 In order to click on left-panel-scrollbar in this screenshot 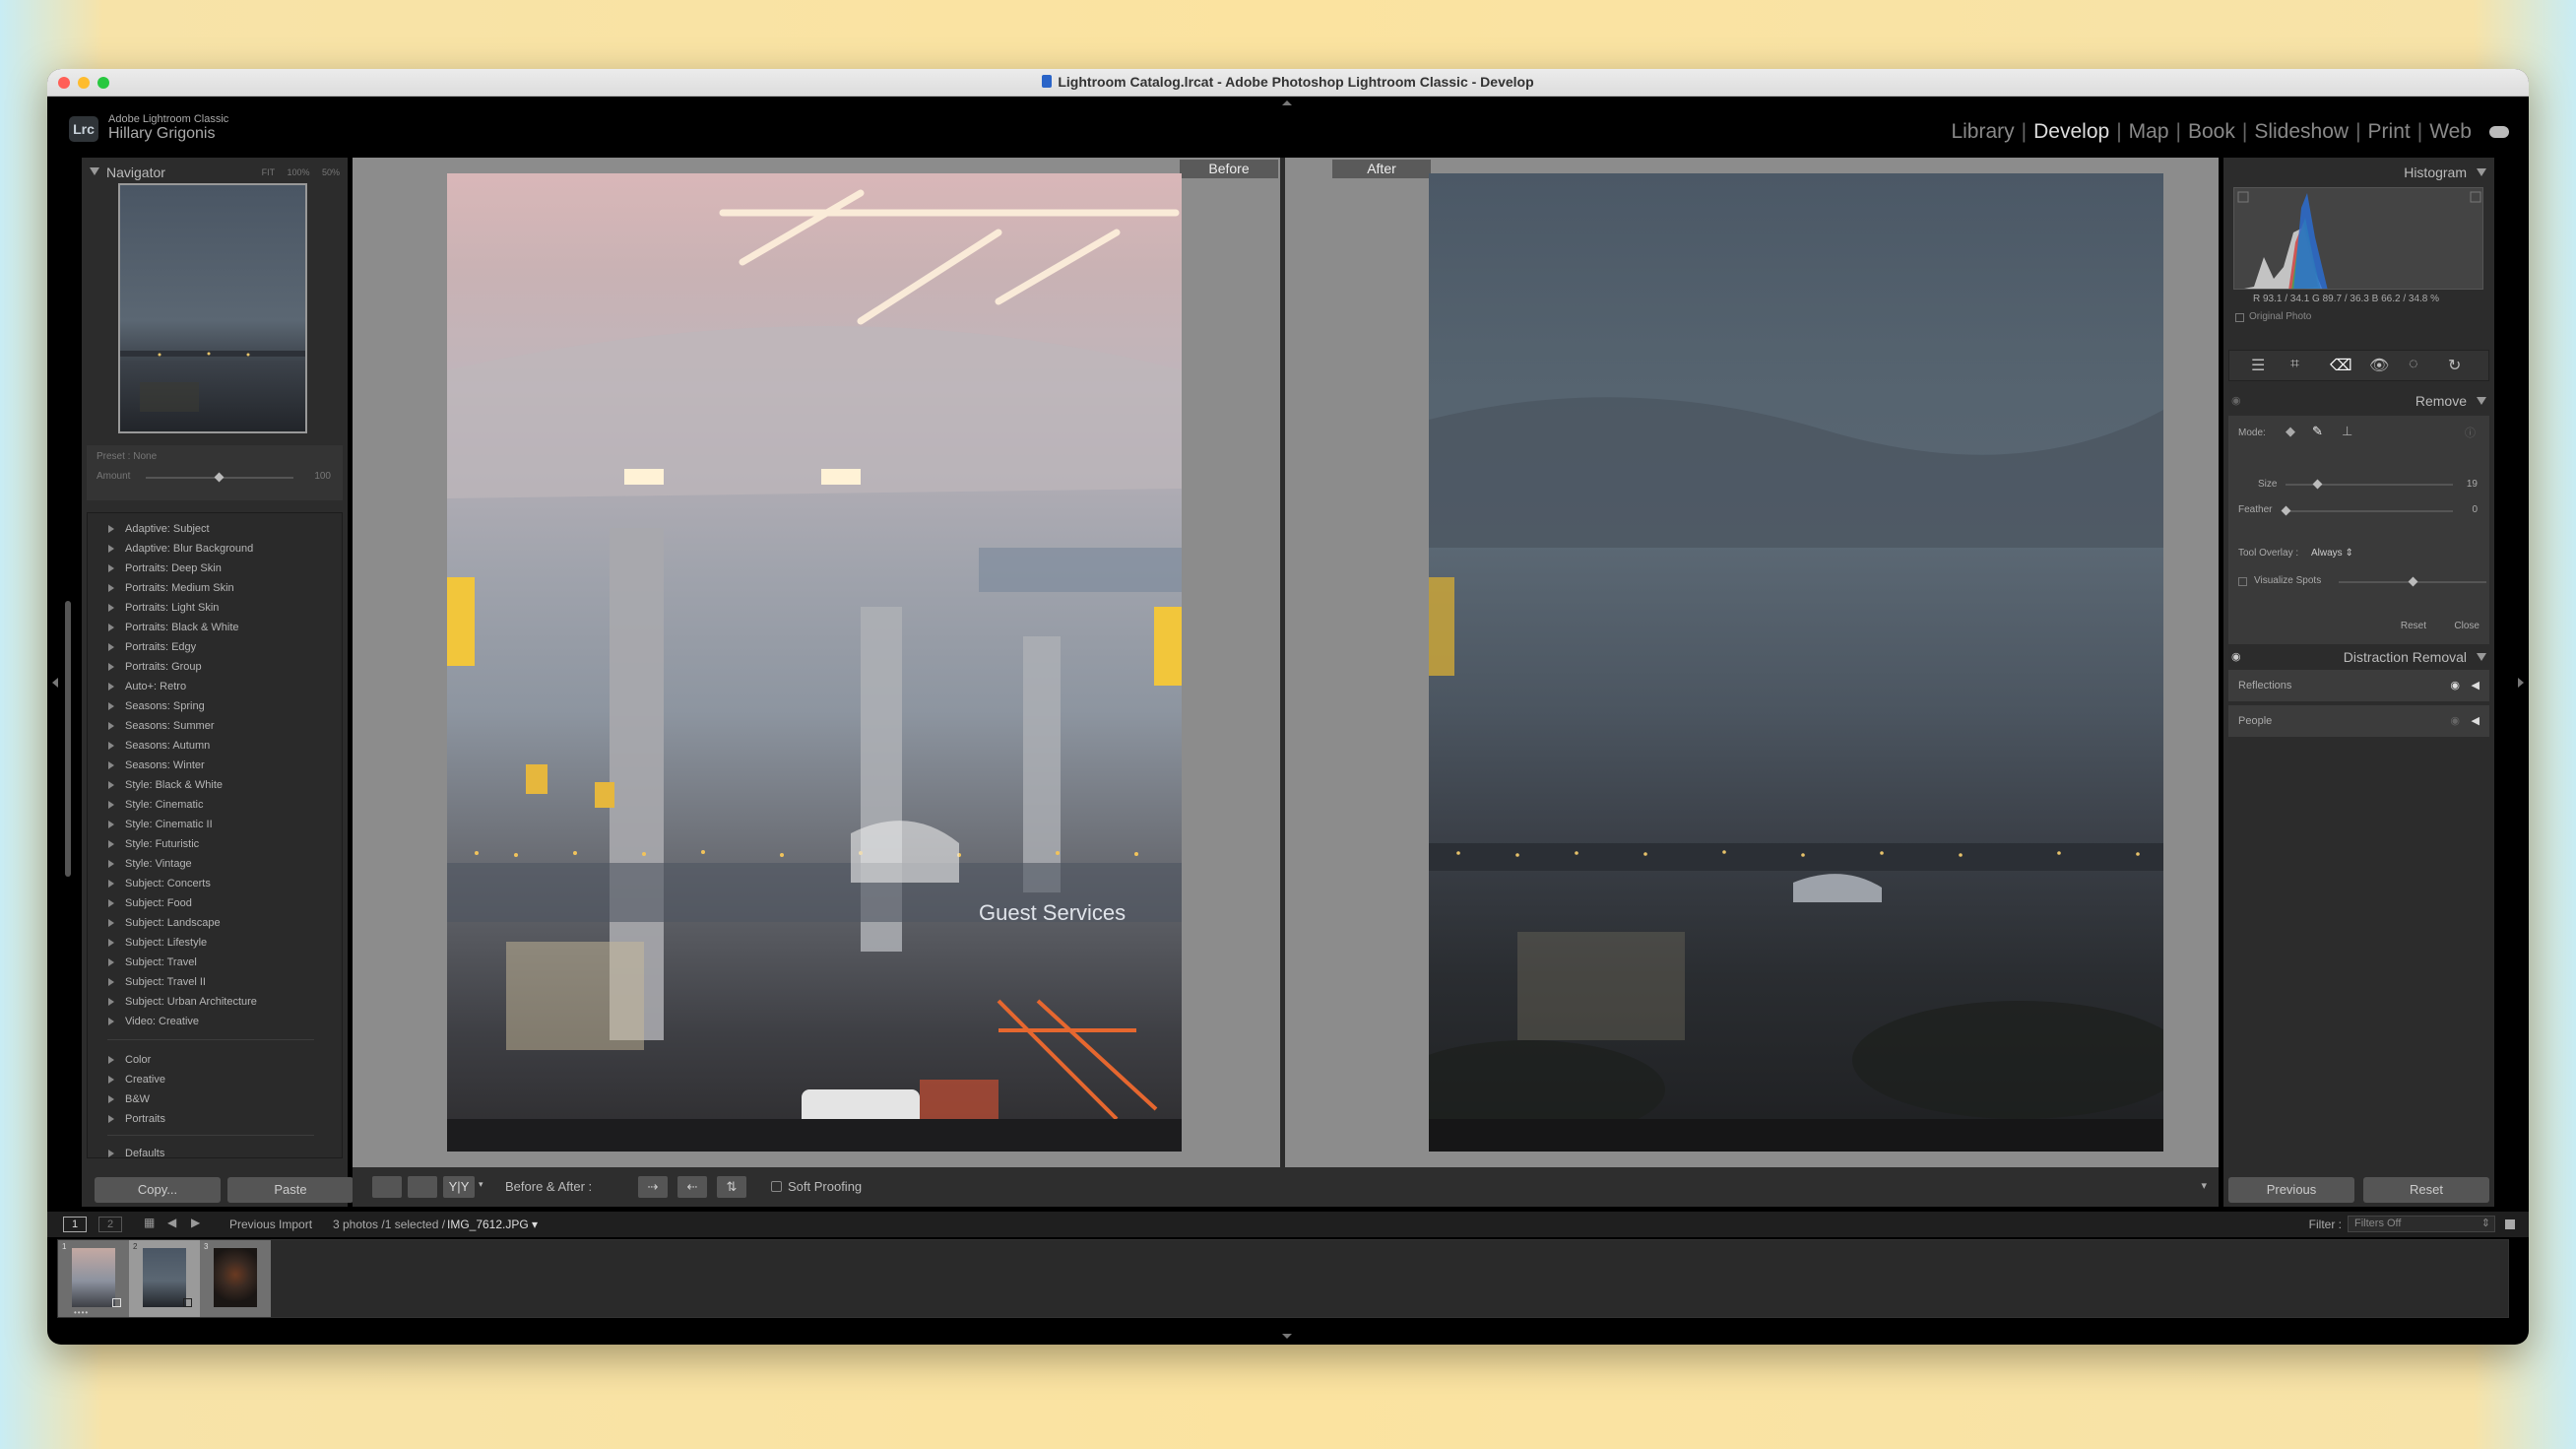, I will do `click(68, 739)`.